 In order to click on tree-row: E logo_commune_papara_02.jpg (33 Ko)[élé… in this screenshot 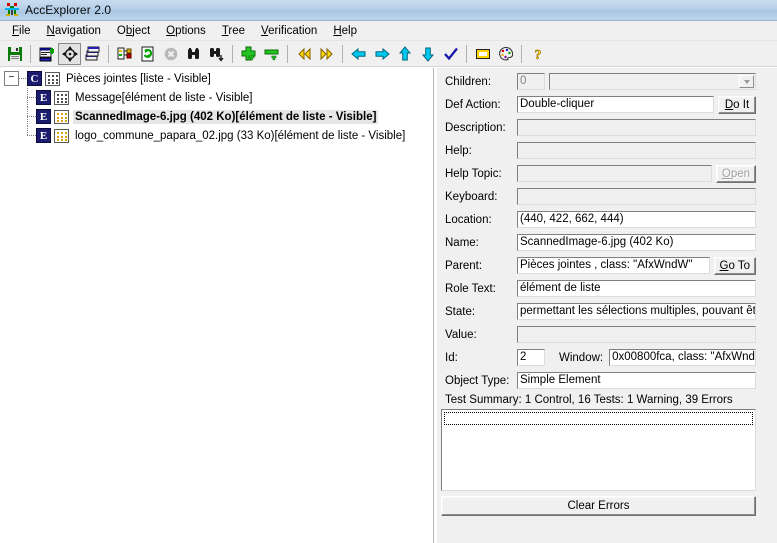, I will do `click(216, 135)`.